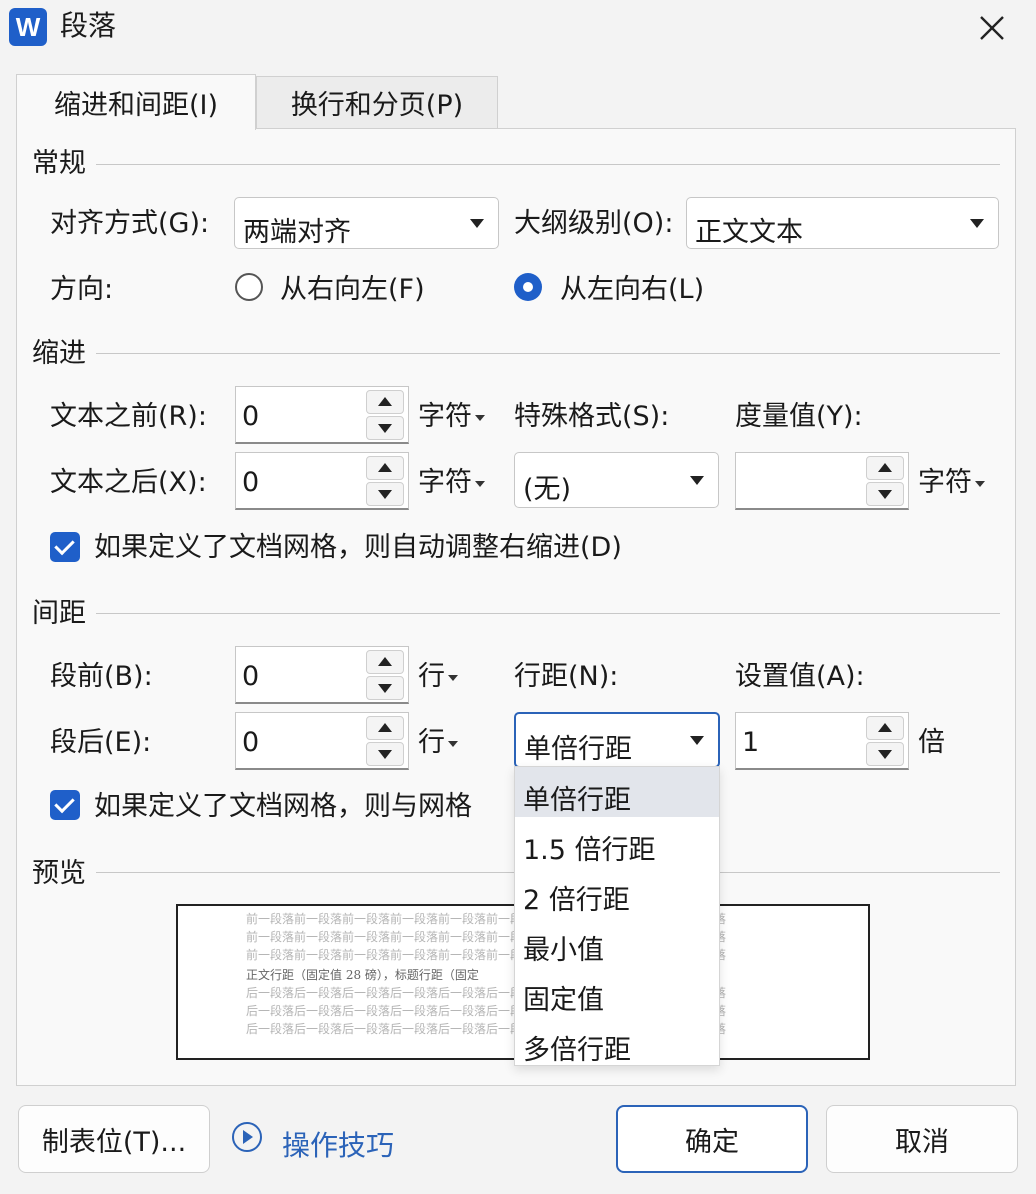 The image size is (1036, 1194). I want to click on special-format-value: (无), so click(547, 486).